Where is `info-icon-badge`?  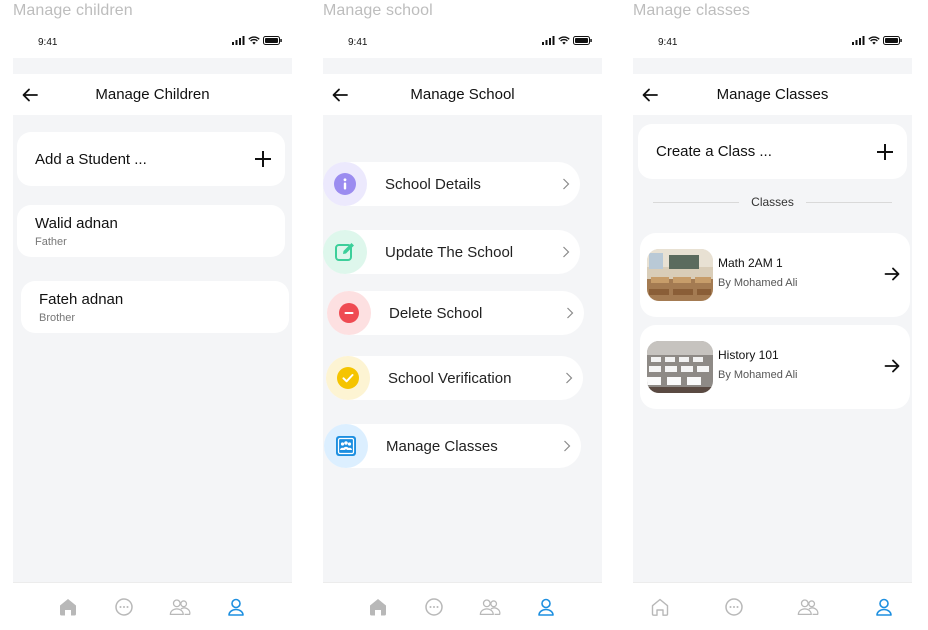
info-icon-badge is located at coordinates (345, 184).